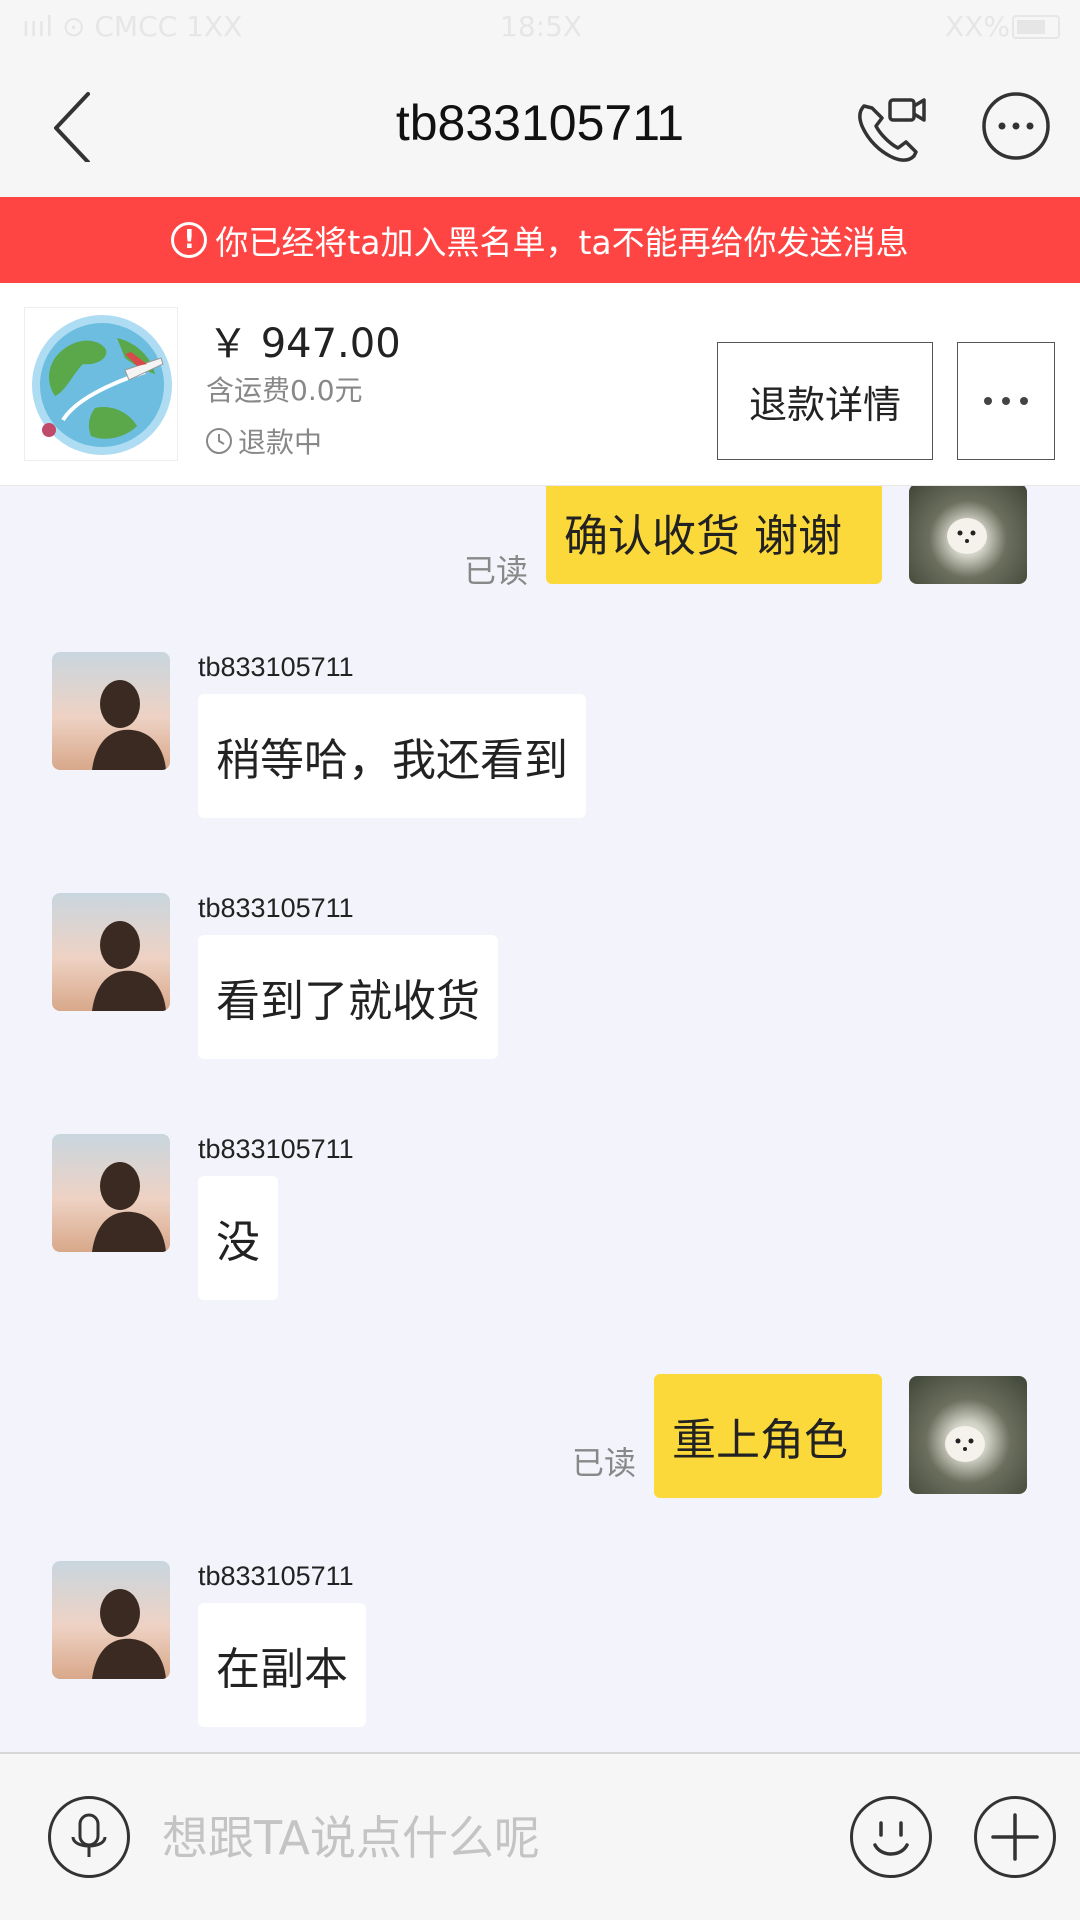  Describe the element at coordinates (768, 1436) in the screenshot. I see `message-bubble: 重上角色` at that location.